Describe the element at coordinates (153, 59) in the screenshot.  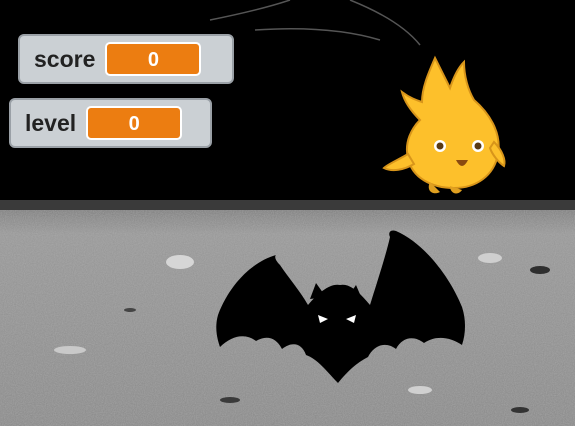
I see `score-value: 0` at that location.